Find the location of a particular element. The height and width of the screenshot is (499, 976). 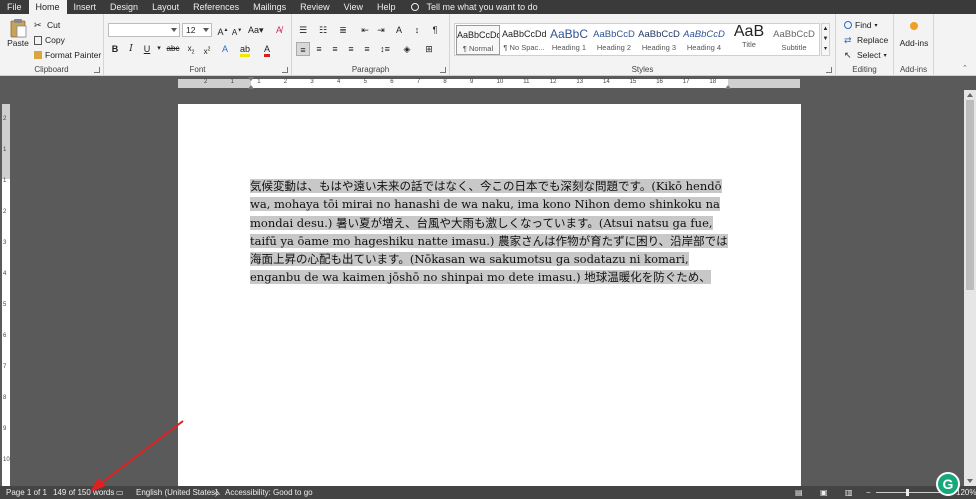

zoom-out-icon: − is located at coordinates (868, 492).